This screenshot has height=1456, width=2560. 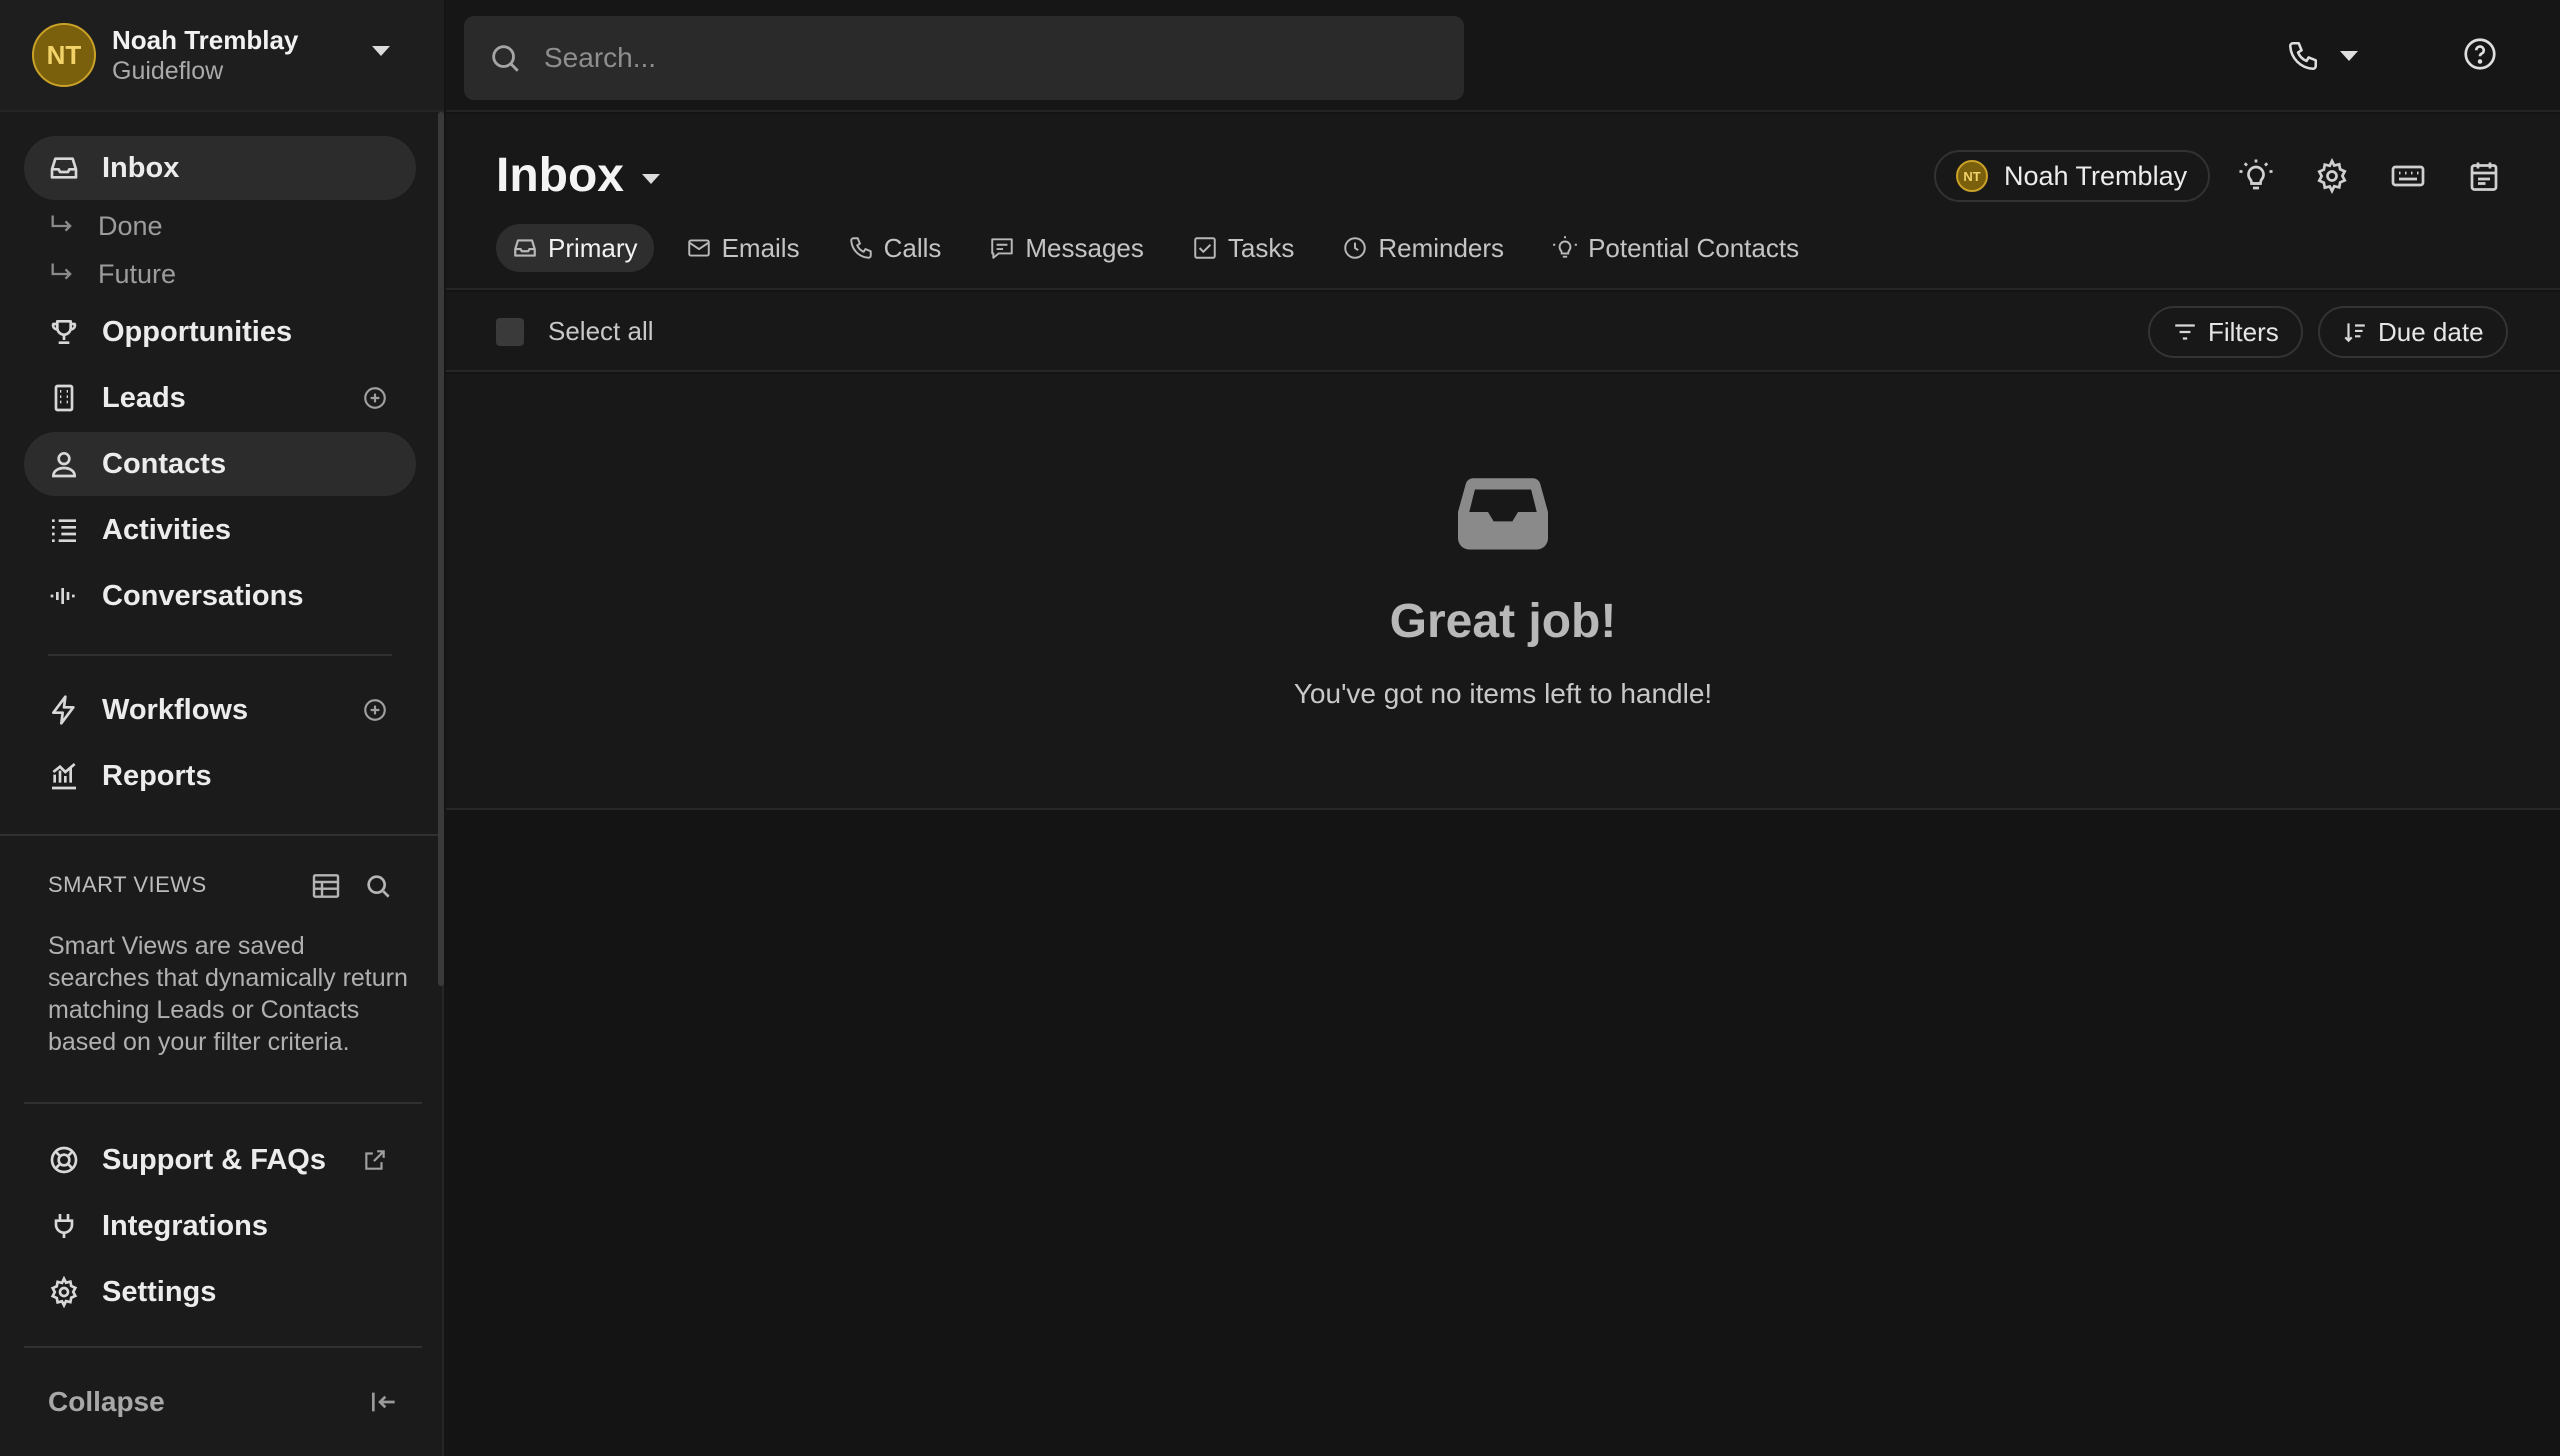 I want to click on sidebar-item-done: Done, so click(x=105, y=226).